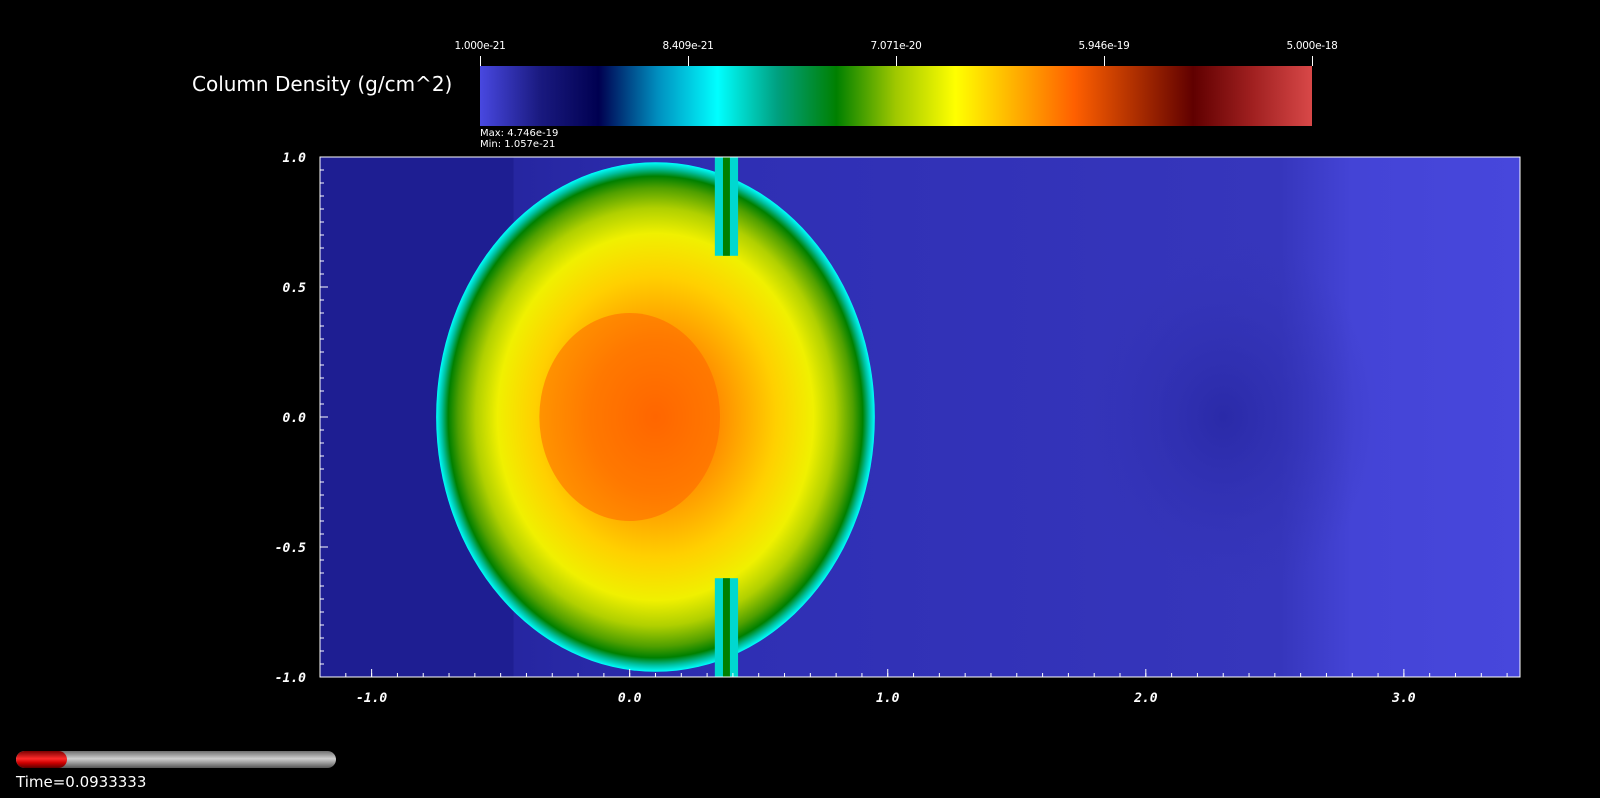  Describe the element at coordinates (81, 782) in the screenshot. I see `time-label: Time=0.0933333` at that location.